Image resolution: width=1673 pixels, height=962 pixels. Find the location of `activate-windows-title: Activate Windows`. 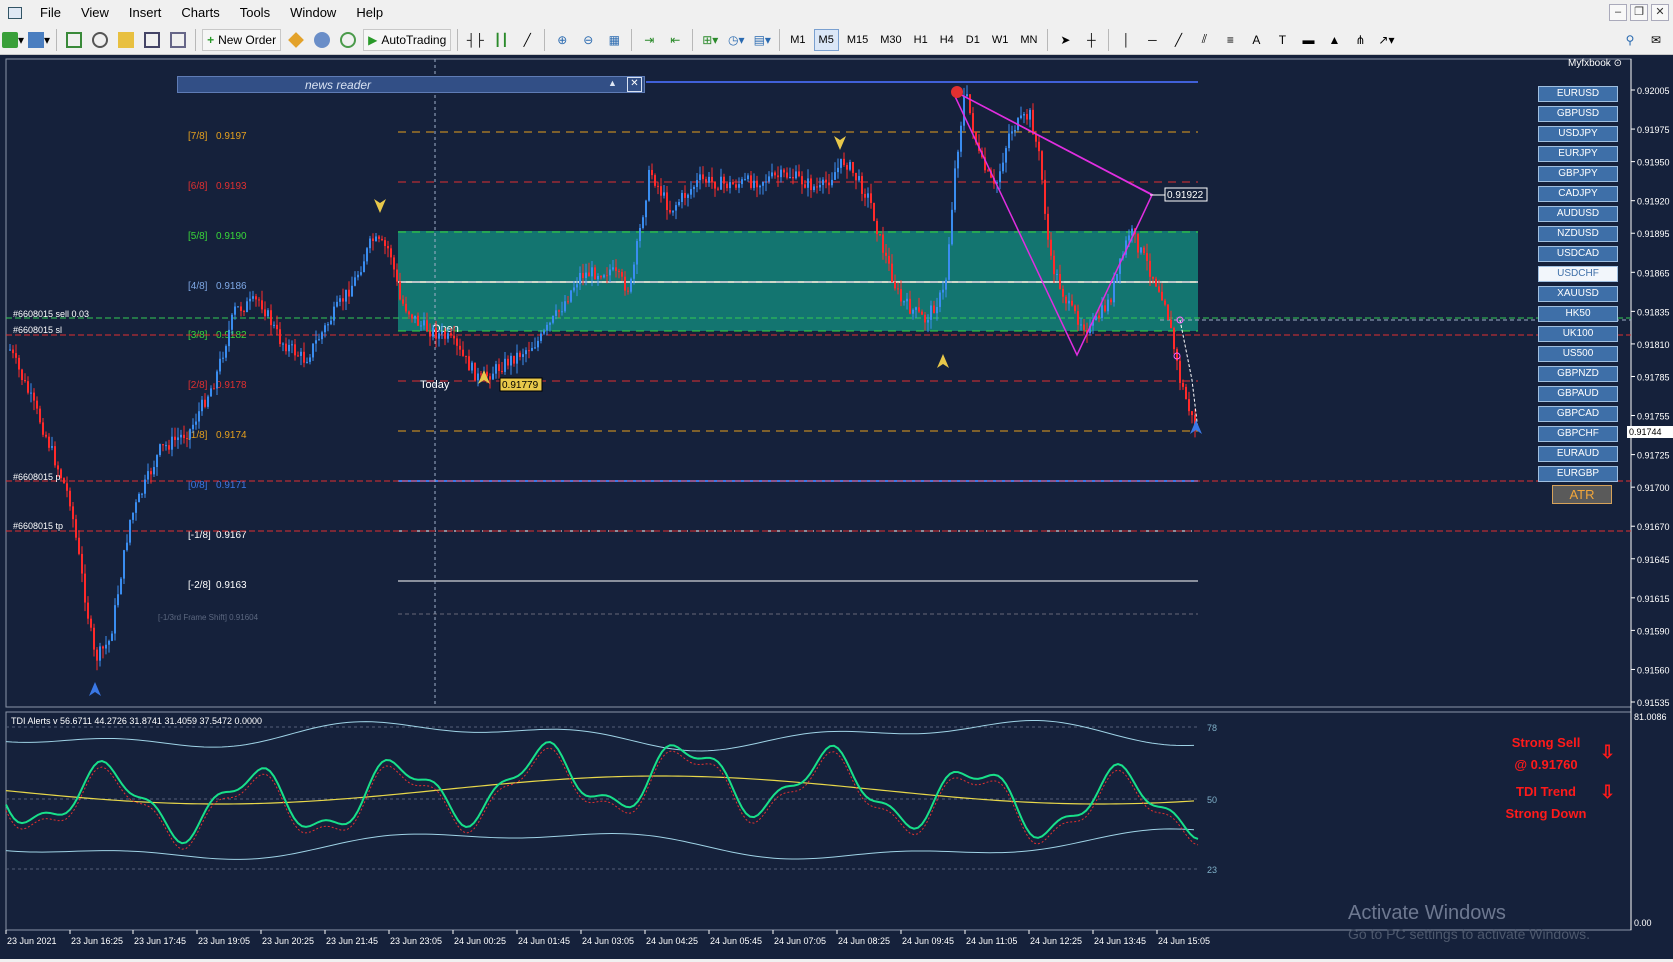

activate-windows-title: Activate Windows is located at coordinates (1427, 913).